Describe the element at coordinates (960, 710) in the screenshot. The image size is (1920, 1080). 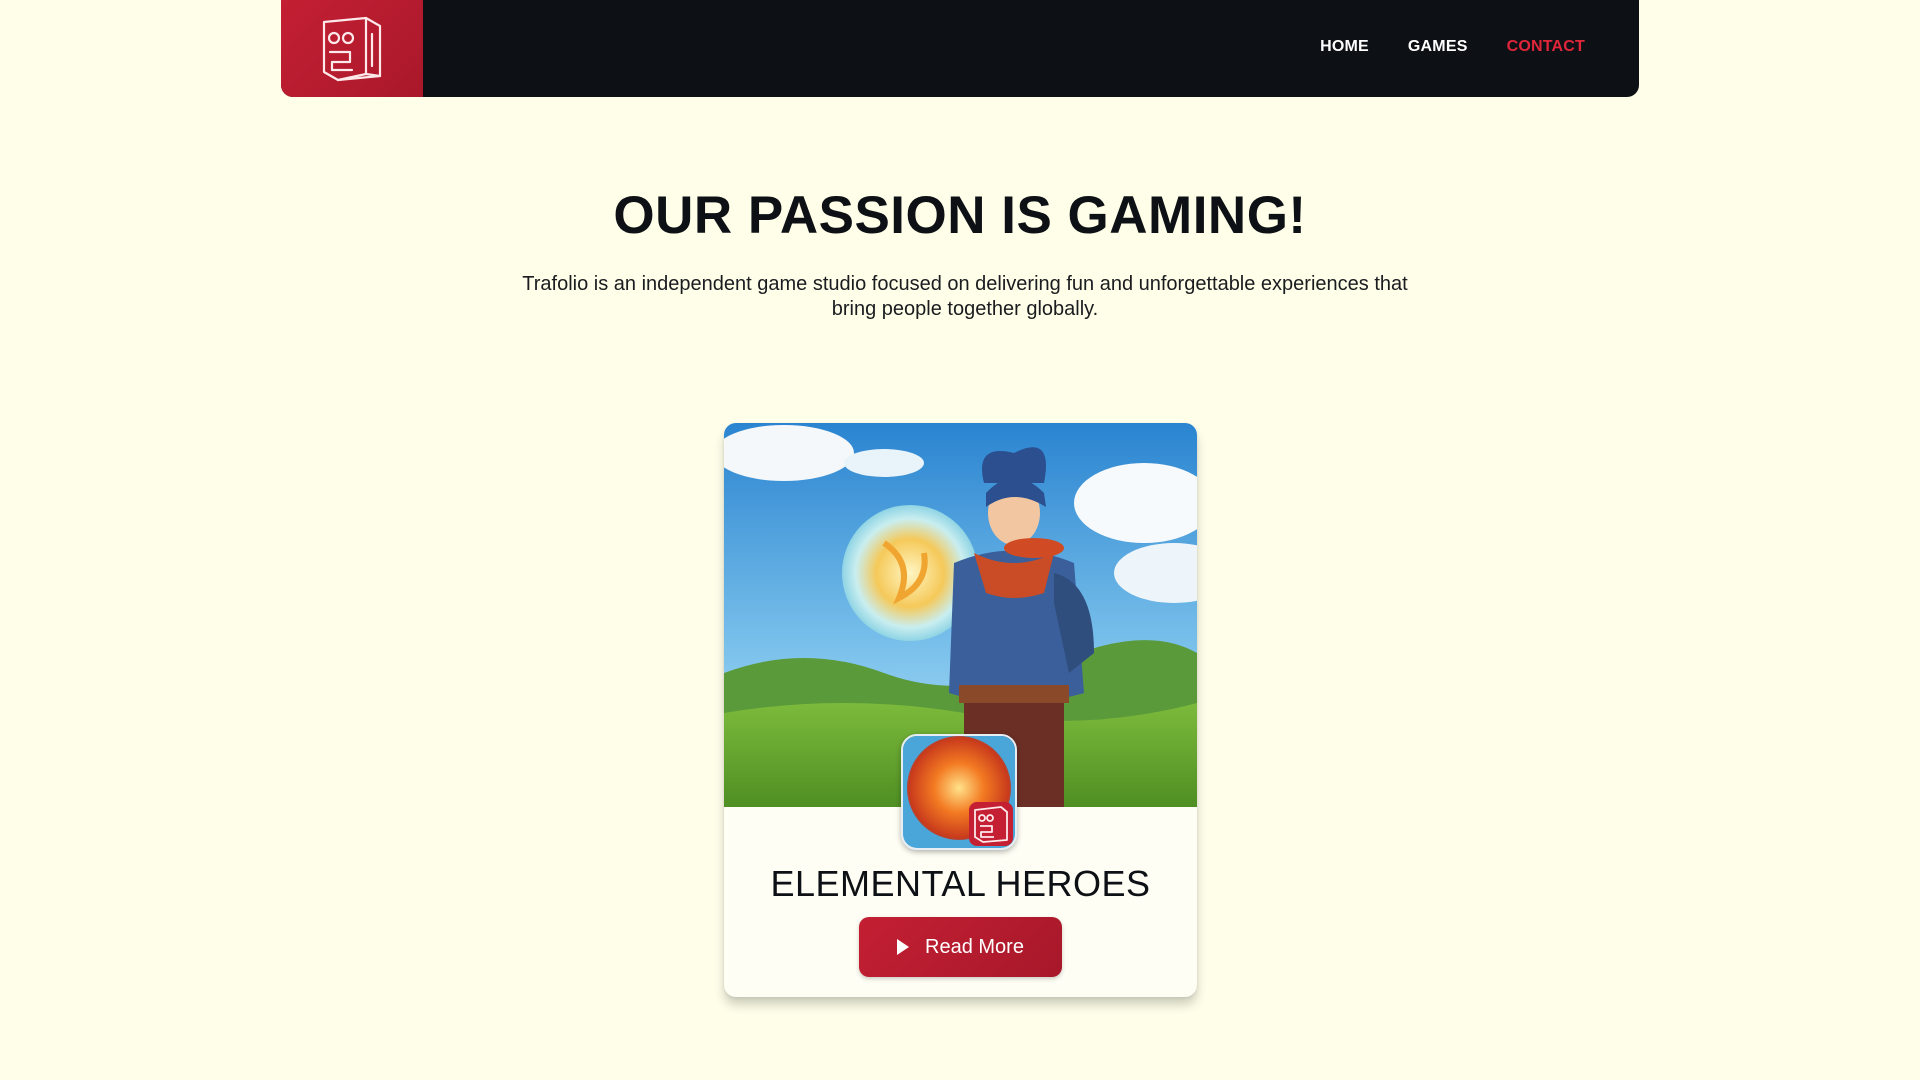
I see `game-card: ELEMENTAL HEROES Read More` at that location.